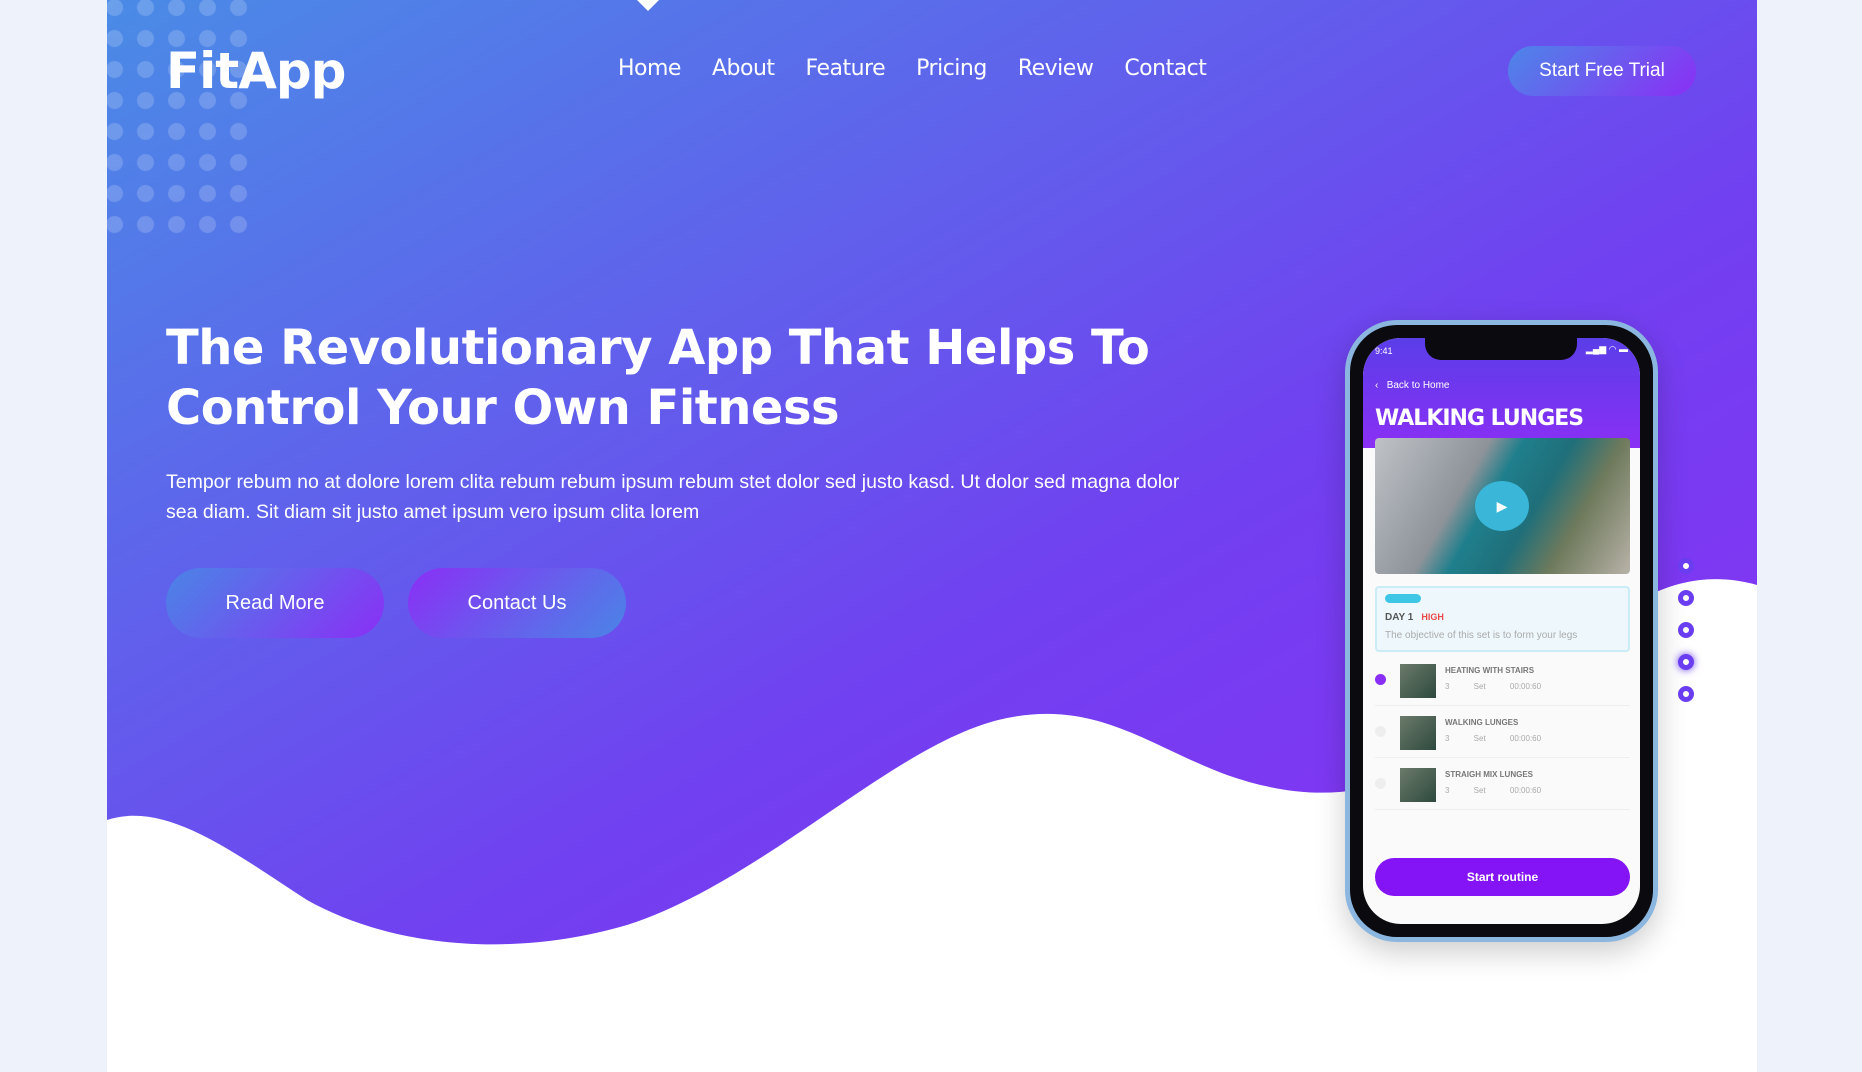  Describe the element at coordinates (1502, 682) in the screenshot. I see `exercise-item: HEATING WITH STAIRS 3 Set 00:00:60` at that location.